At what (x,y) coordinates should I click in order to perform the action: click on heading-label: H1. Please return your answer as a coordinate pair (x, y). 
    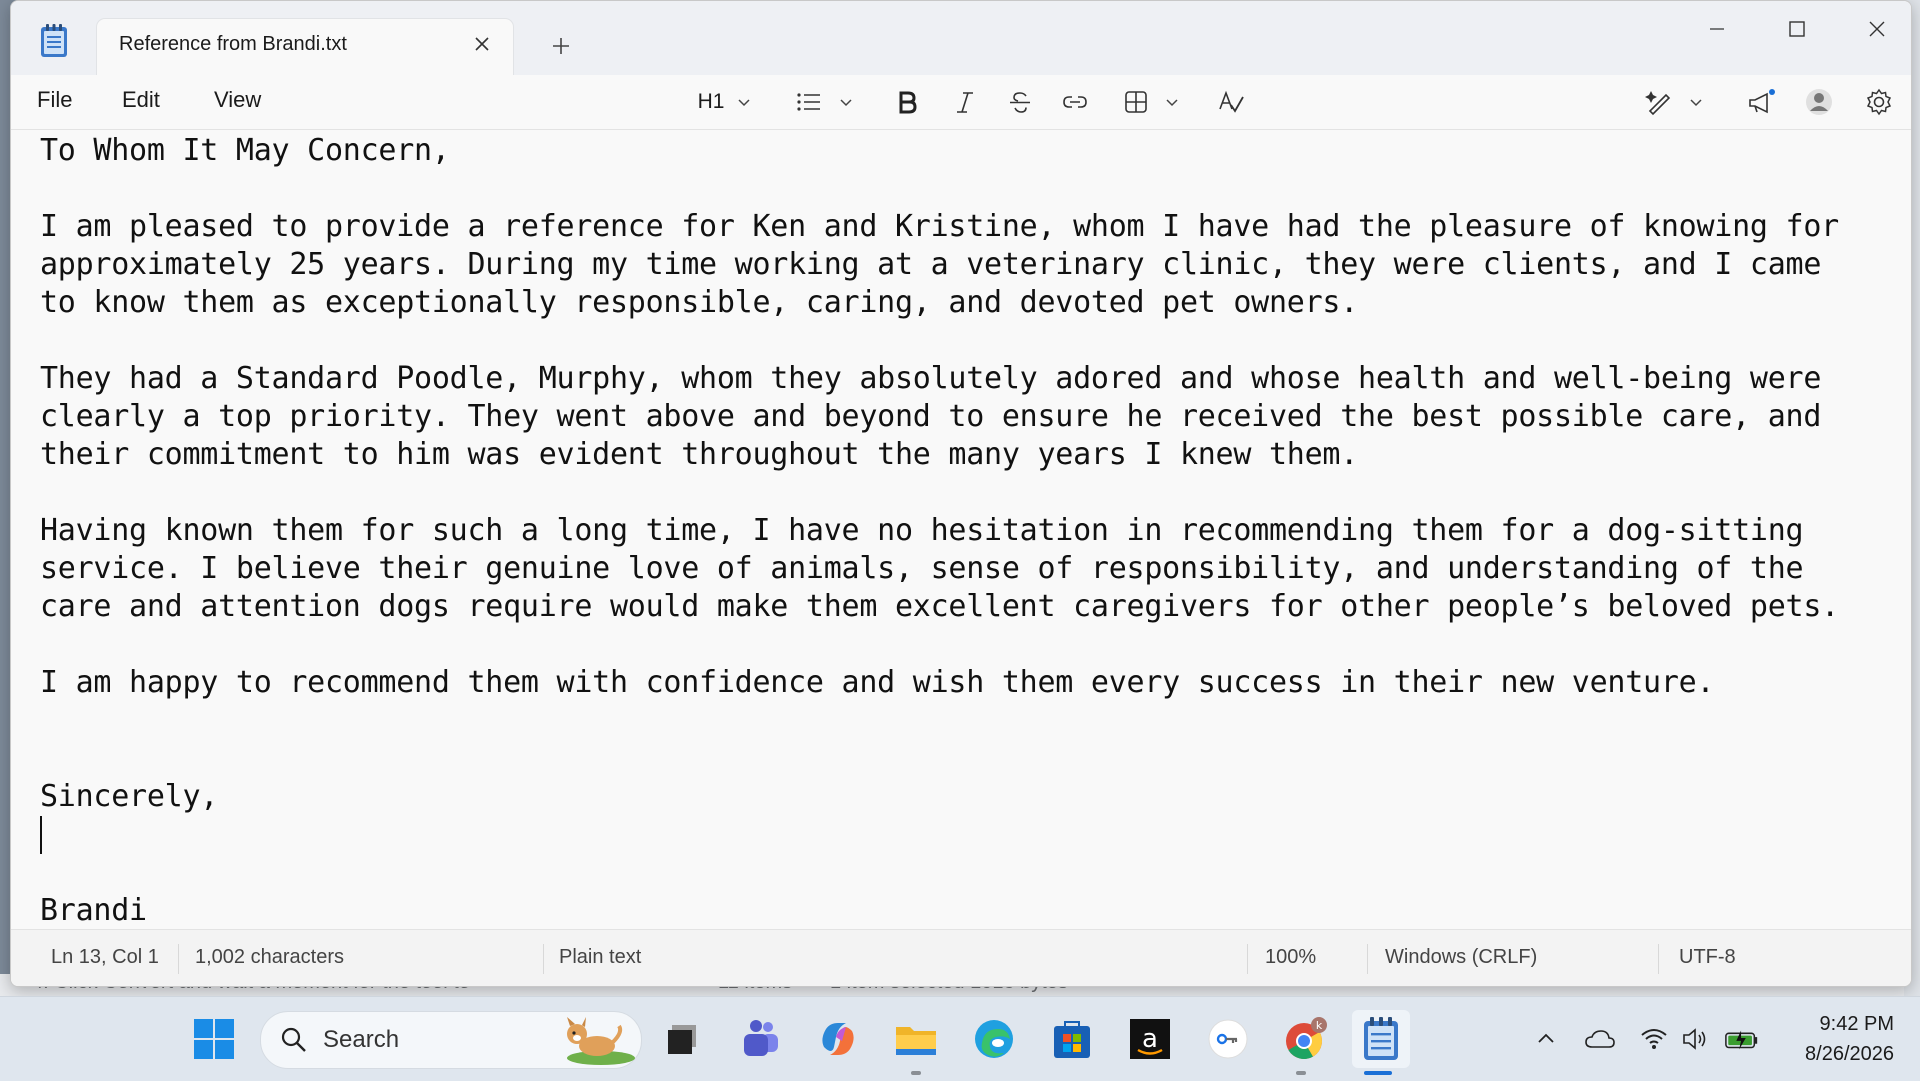
    Looking at the image, I should click on (711, 101).